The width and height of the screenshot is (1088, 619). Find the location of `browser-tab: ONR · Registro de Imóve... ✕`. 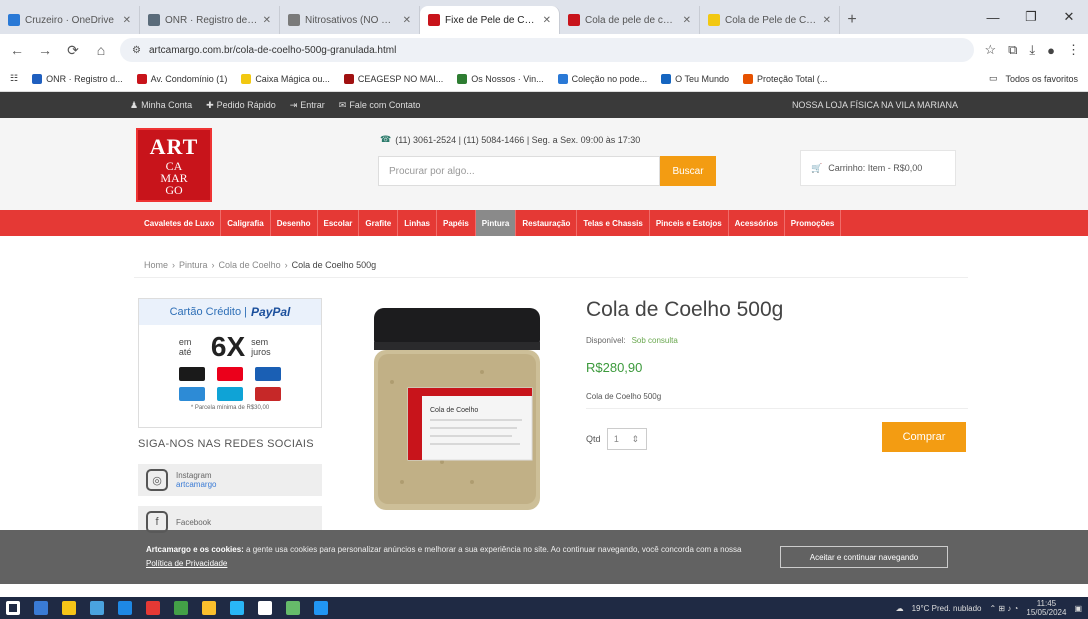

browser-tab: ONR · Registro de Imóve... ✕ is located at coordinates (210, 20).